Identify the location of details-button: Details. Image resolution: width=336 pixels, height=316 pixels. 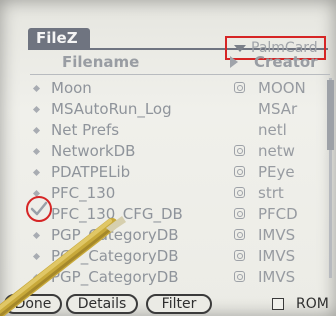
(102, 304).